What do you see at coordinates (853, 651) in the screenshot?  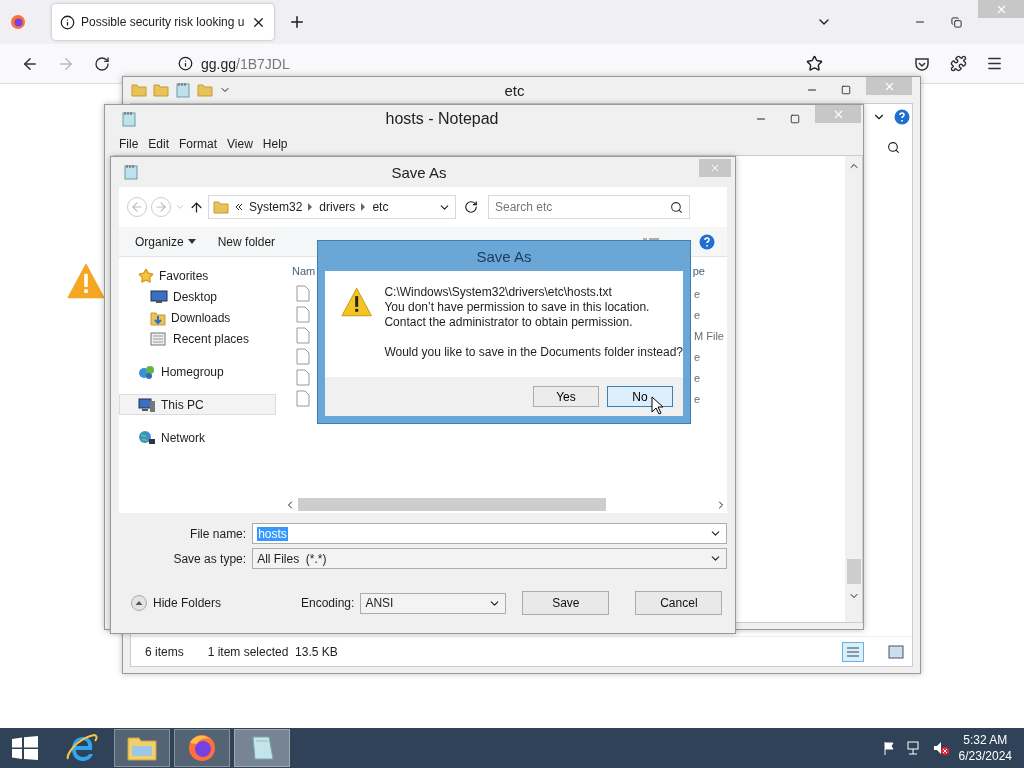 I see `details-view-icon` at bounding box center [853, 651].